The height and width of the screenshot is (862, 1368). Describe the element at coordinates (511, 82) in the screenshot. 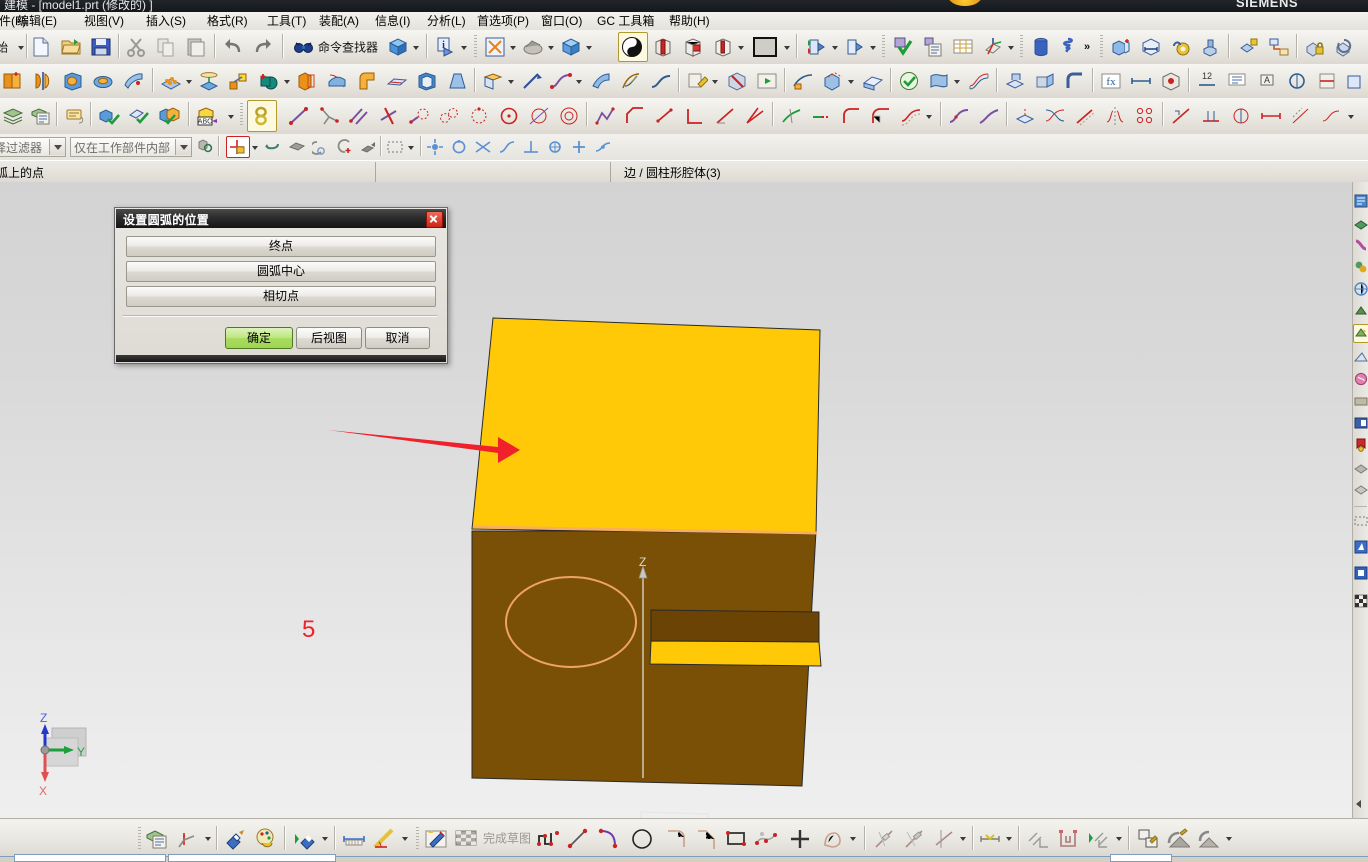

I see `datum-chevron-down-icon` at that location.